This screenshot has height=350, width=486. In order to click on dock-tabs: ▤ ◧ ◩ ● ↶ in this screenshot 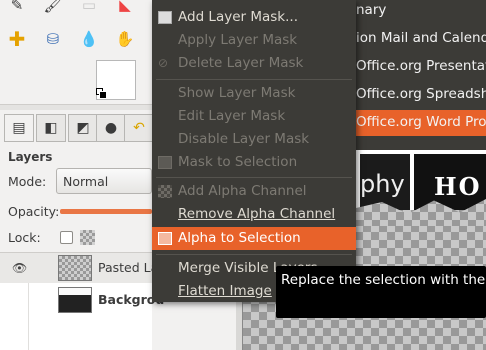, I will do `click(77, 128)`.